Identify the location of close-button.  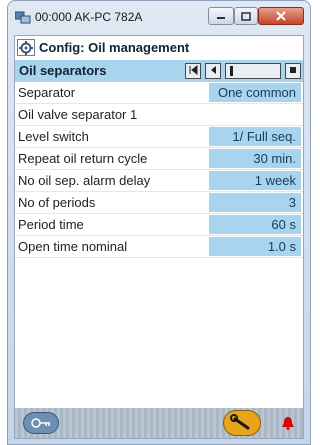
(281, 16).